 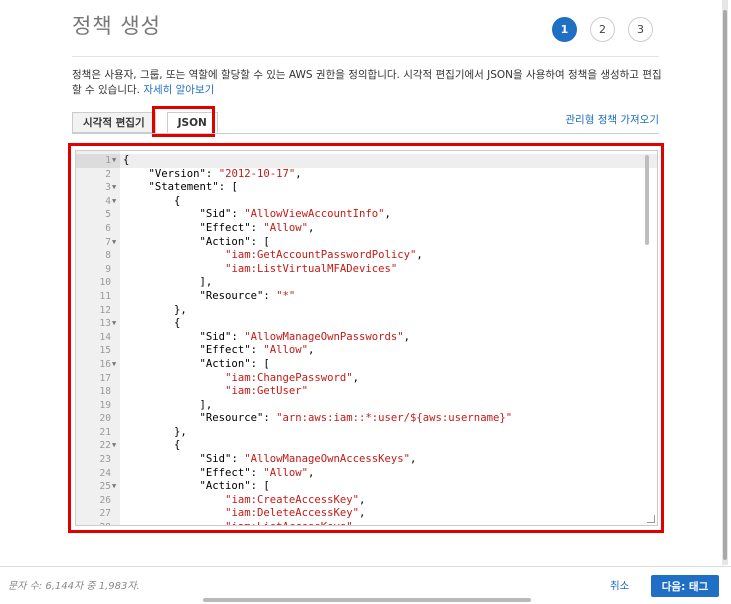 I want to click on code-text: "iam:ListAccessKeys",, so click(x=241, y=523).